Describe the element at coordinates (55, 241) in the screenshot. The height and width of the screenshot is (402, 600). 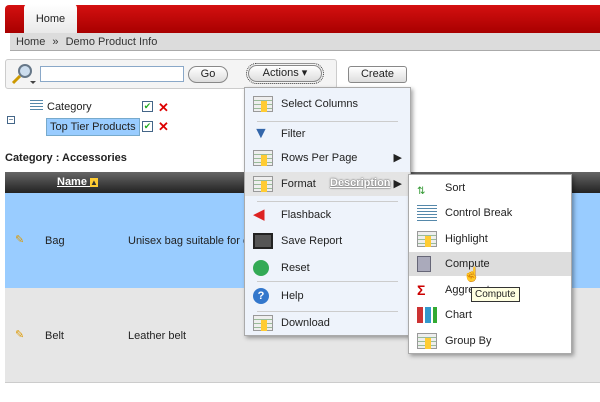
I see `cell-name: Bag` at that location.